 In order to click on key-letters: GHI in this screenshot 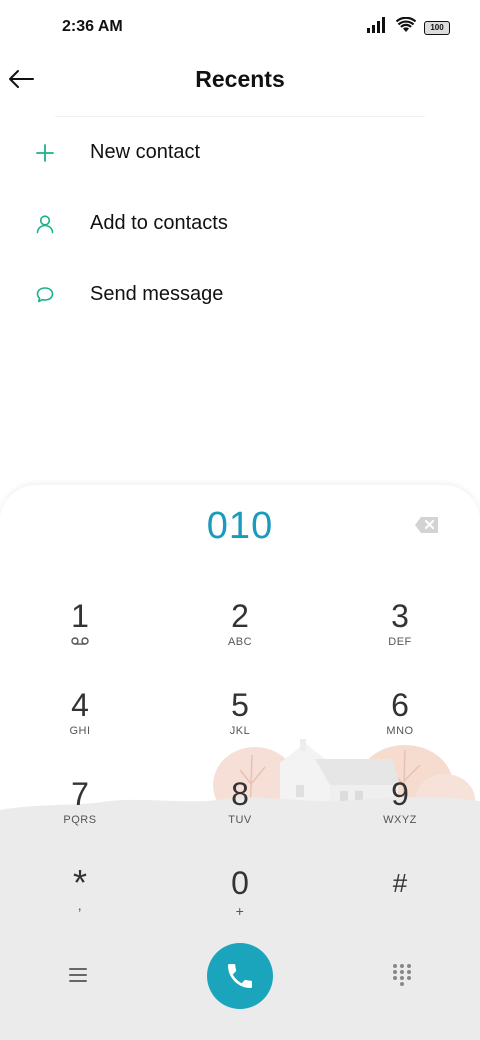, I will do `click(80, 731)`.